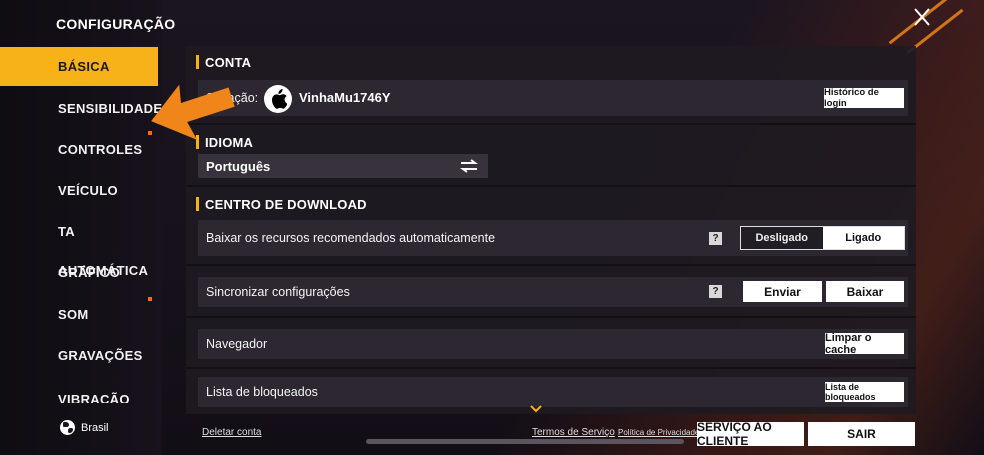 The width and height of the screenshot is (984, 455). I want to click on sidebar-item-label: GRAVAÇÕES, so click(100, 355).